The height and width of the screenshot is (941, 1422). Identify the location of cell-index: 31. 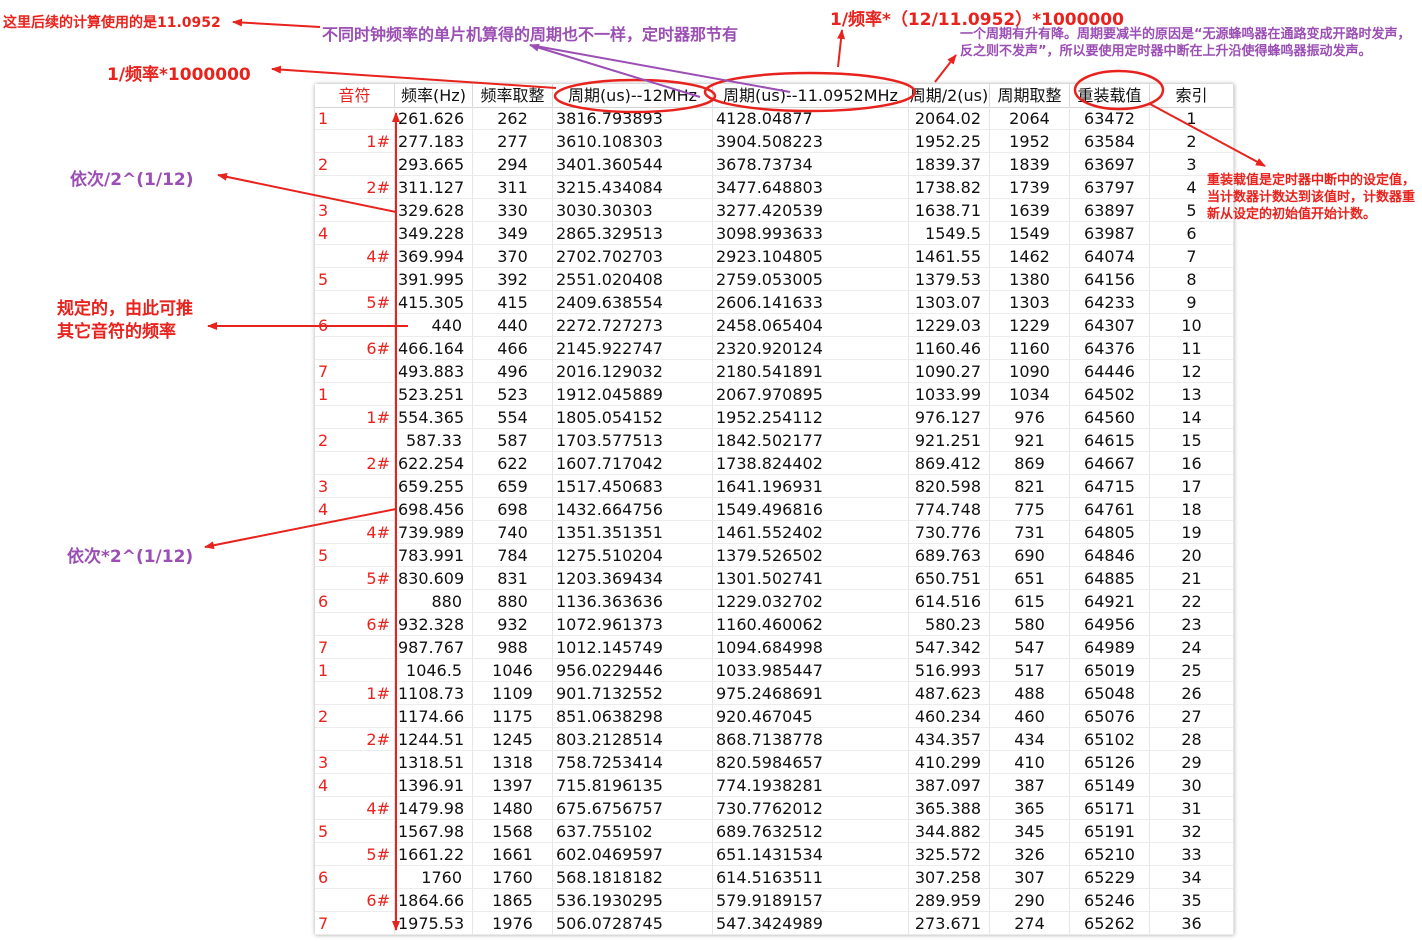
(1192, 808).